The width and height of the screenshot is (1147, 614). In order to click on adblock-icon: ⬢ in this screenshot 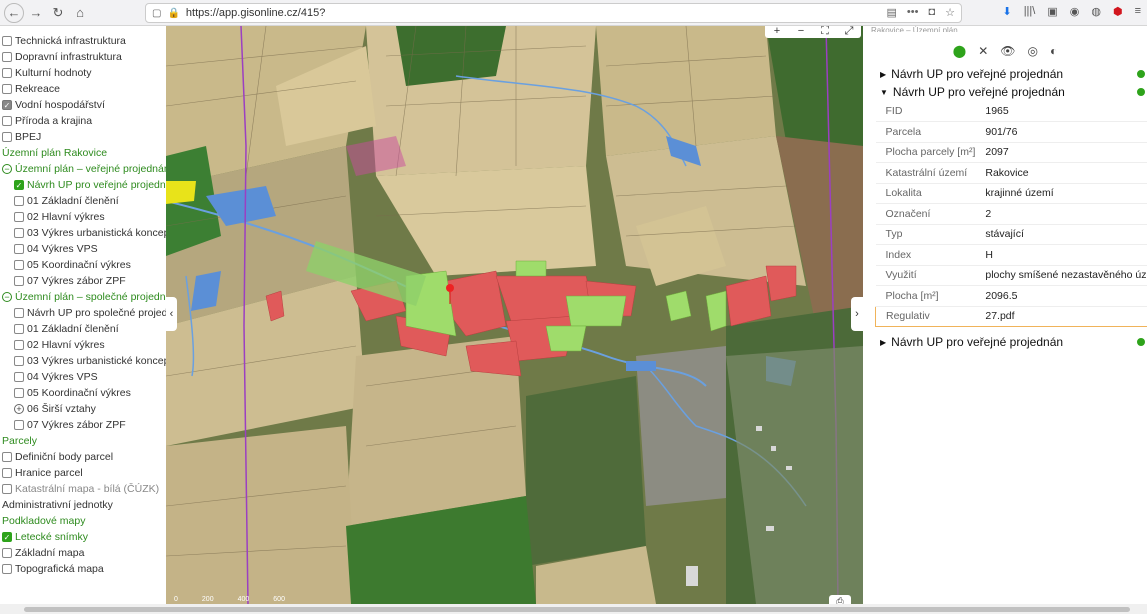, I will do `click(1118, 11)`.